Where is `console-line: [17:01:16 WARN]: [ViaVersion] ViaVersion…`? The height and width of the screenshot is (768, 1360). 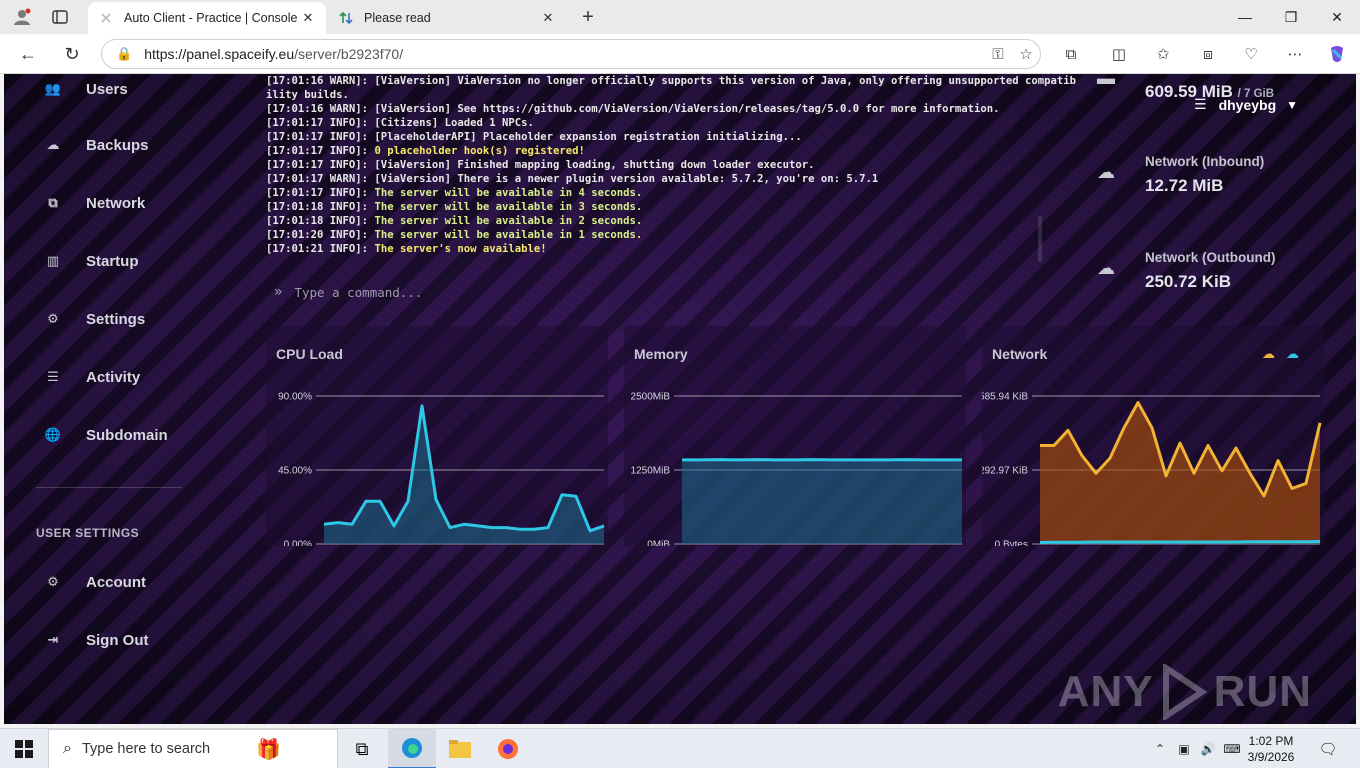 console-line: [17:01:16 WARN]: [ViaVersion] ViaVersion… is located at coordinates (671, 81).